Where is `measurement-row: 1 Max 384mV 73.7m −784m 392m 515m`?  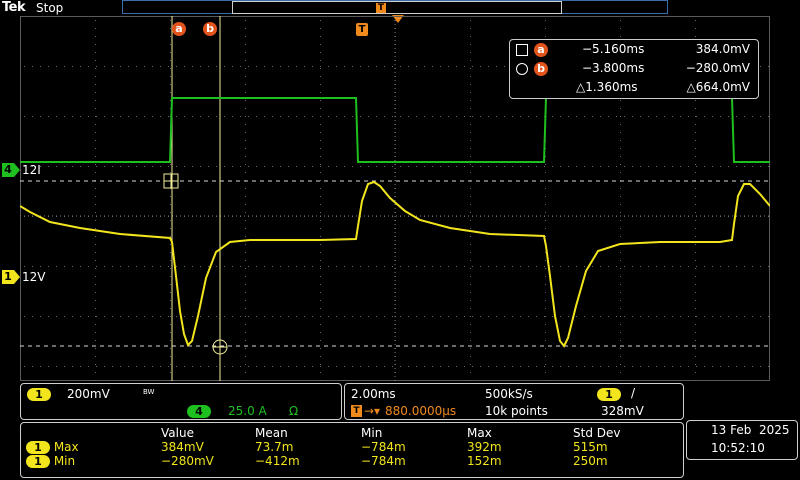 measurement-row: 1 Max 384mV 73.7m −784m 392m 515m is located at coordinates (347, 447).